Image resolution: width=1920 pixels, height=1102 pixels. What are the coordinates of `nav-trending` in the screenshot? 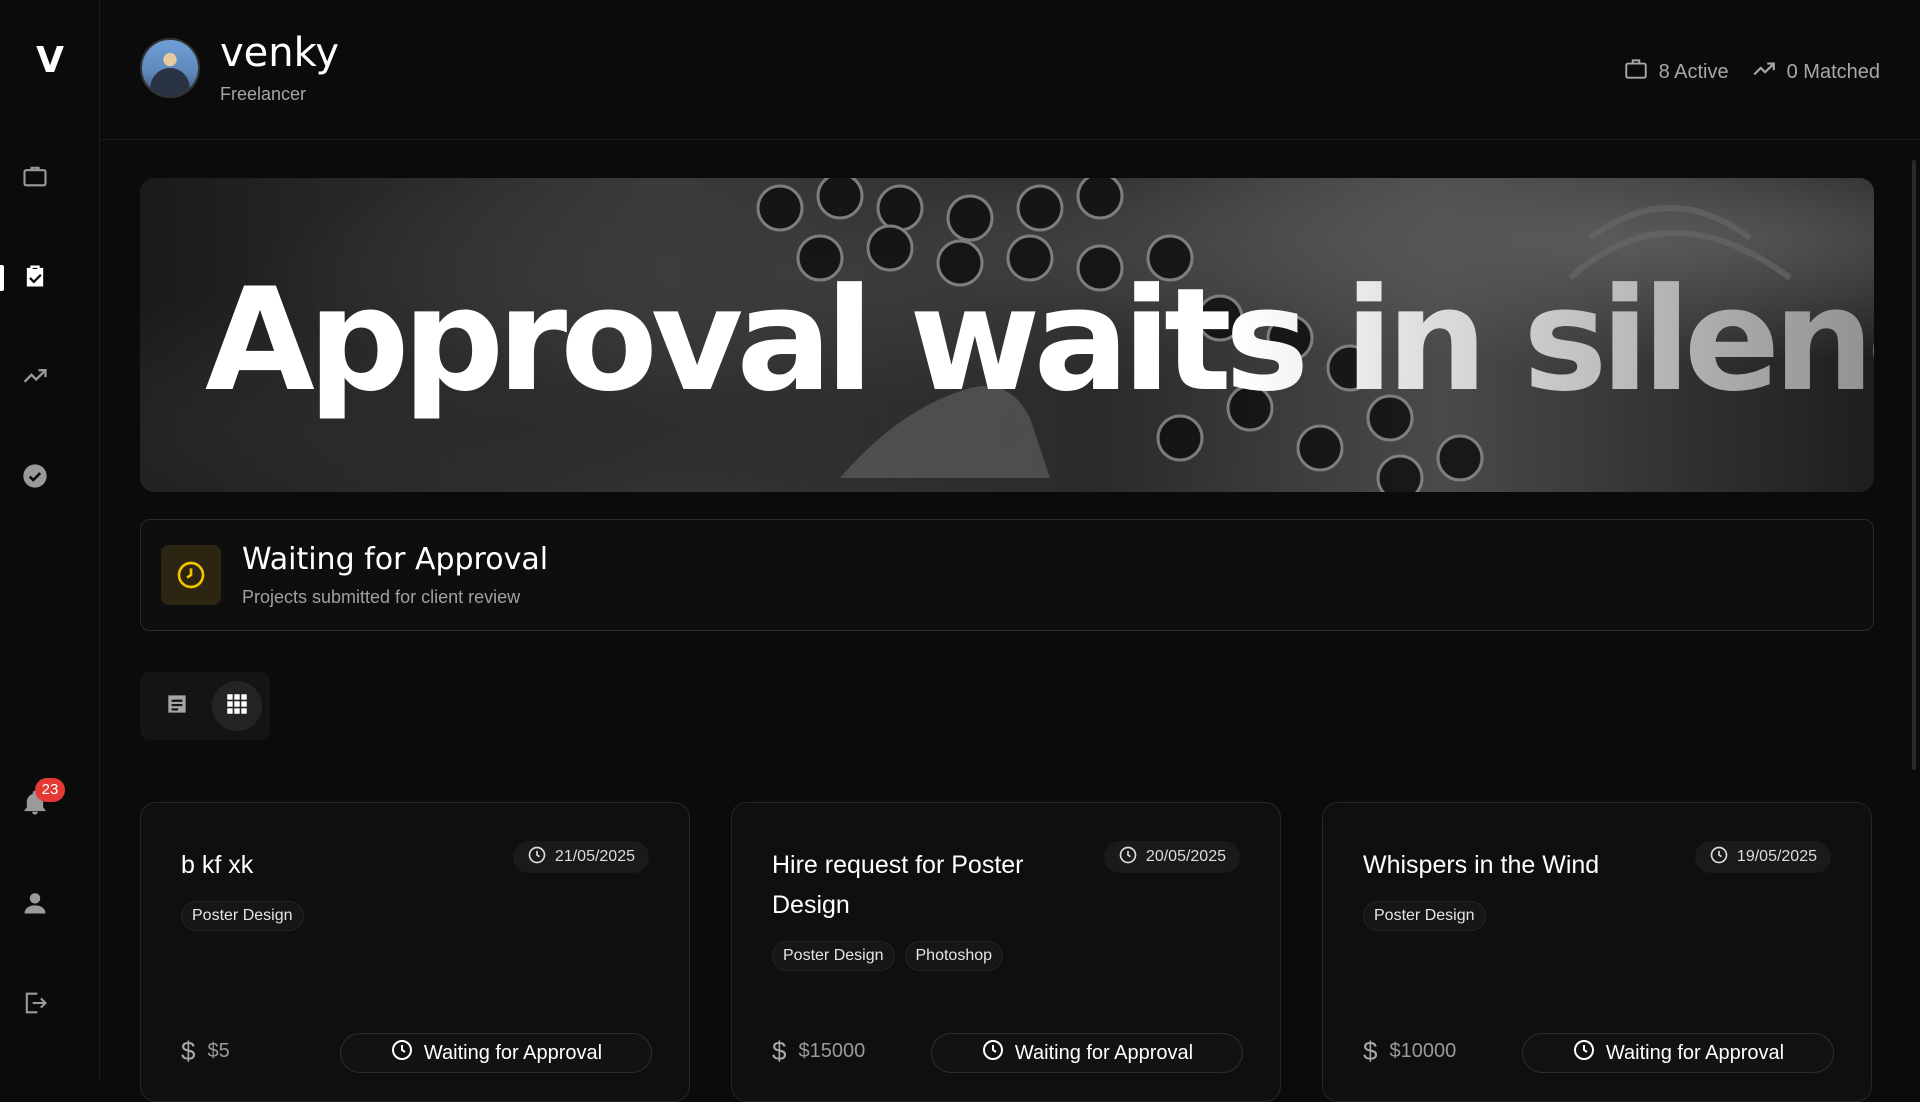 It's located at (35, 378).